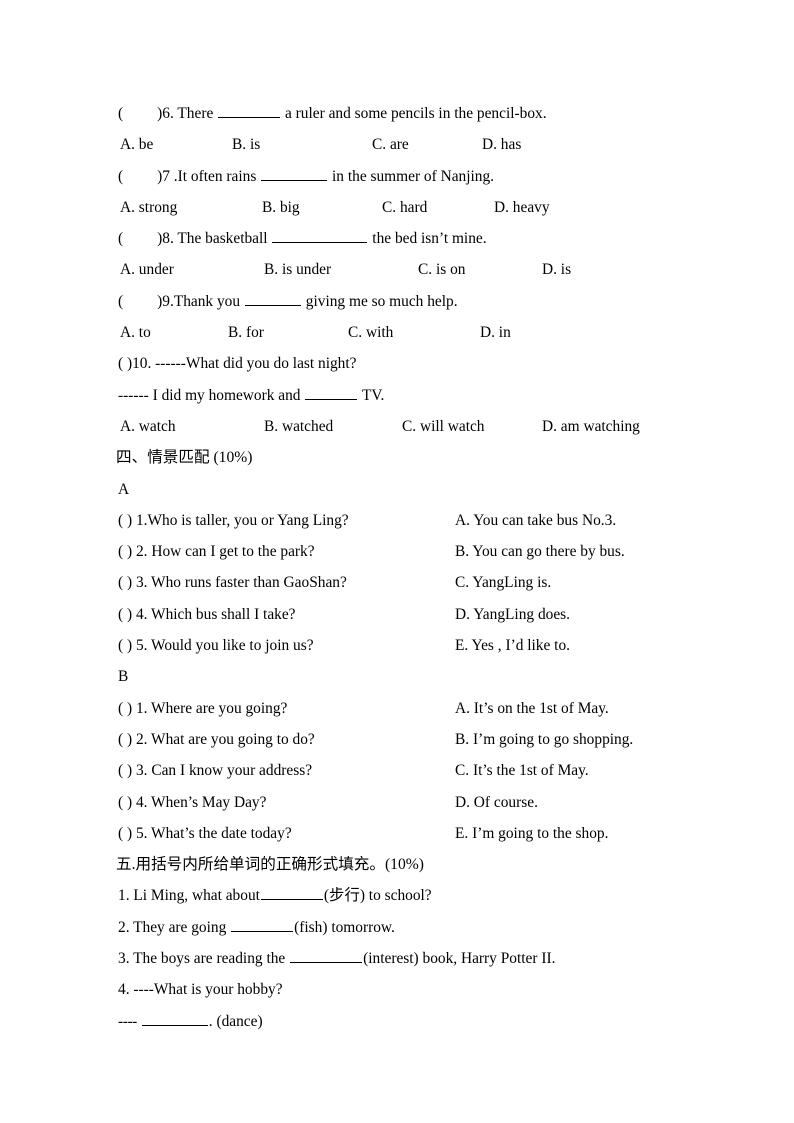 The width and height of the screenshot is (794, 1123). I want to click on question-8-option-c: C. is on, so click(441, 269).